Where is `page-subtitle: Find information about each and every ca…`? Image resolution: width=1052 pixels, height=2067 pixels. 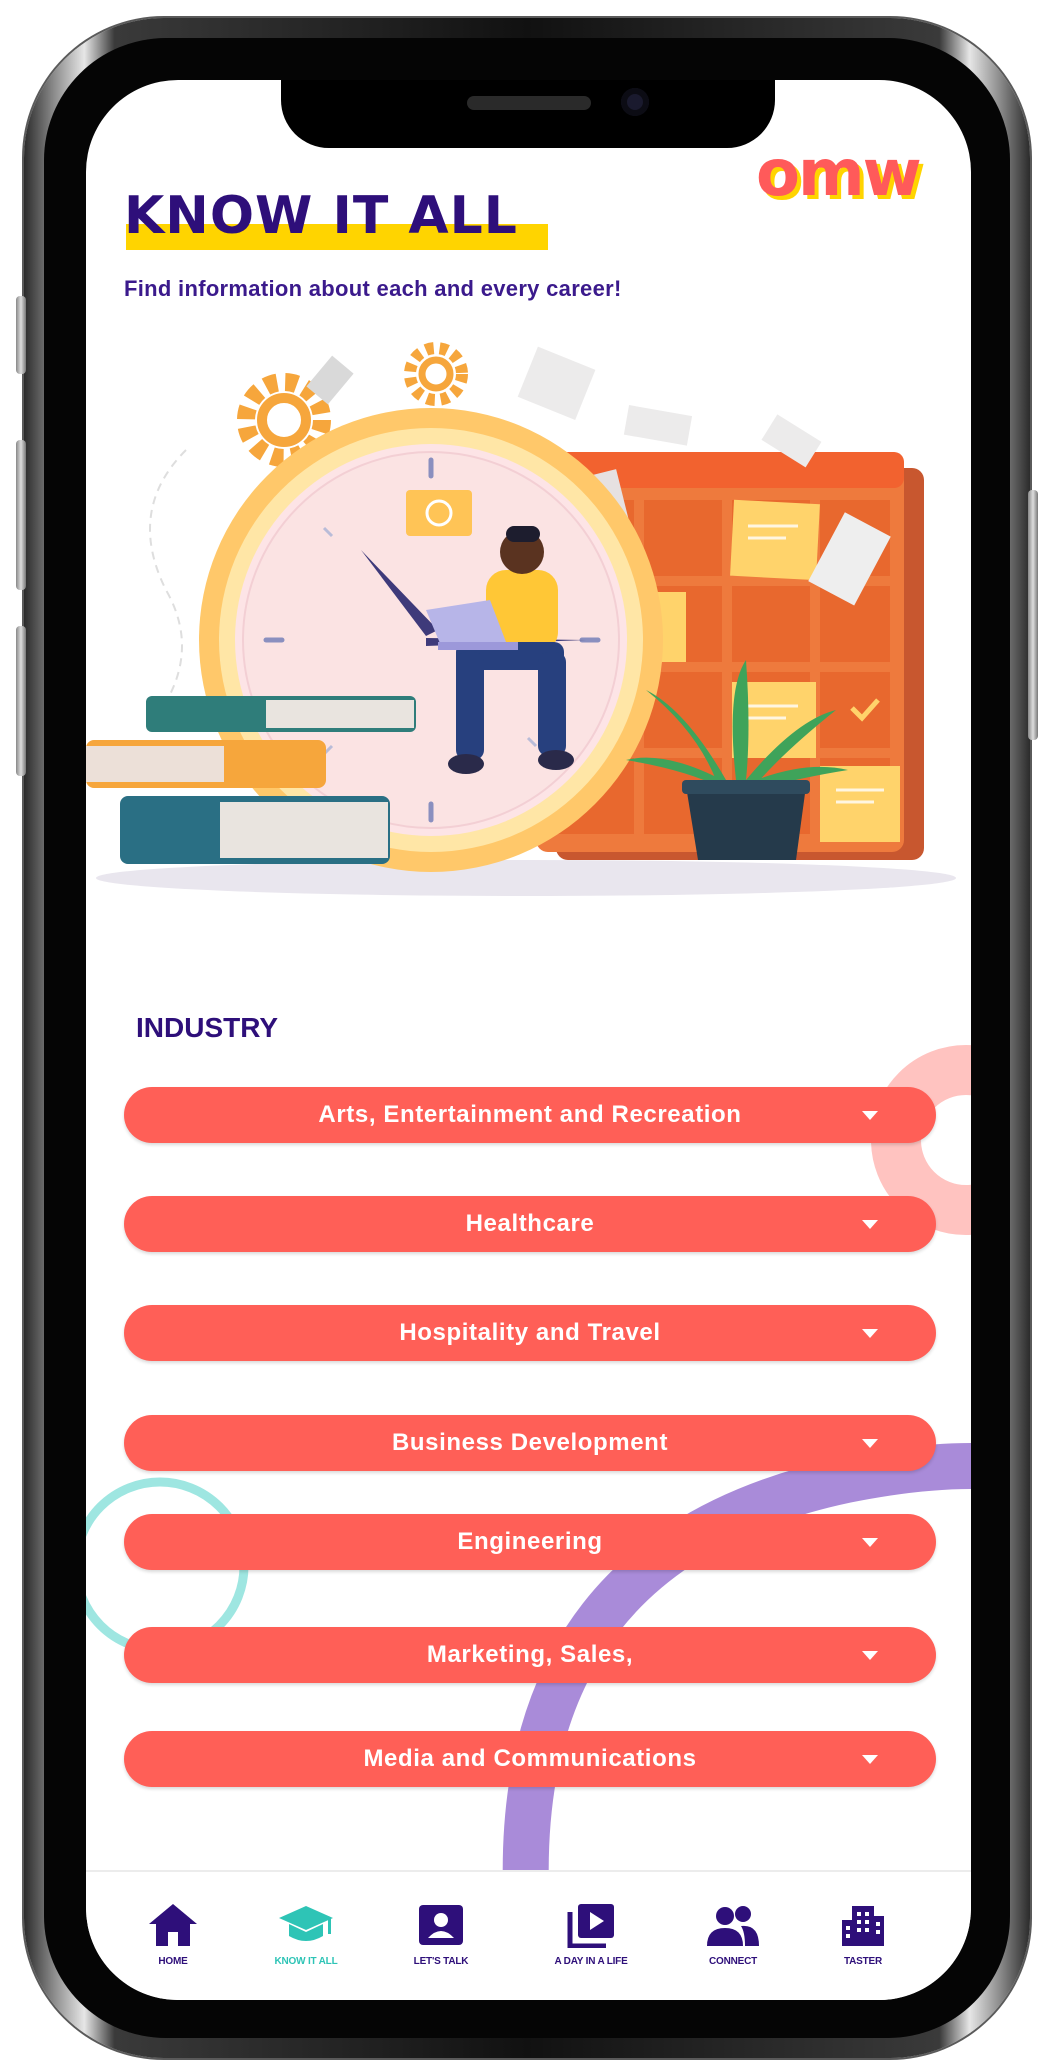 page-subtitle: Find information about each and every ca… is located at coordinates (373, 288).